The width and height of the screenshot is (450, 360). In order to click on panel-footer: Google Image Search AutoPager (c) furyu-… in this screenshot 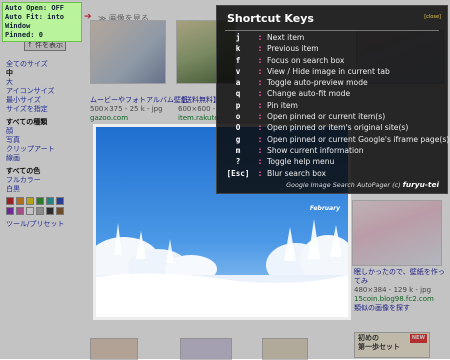, I will do `click(362, 184)`.